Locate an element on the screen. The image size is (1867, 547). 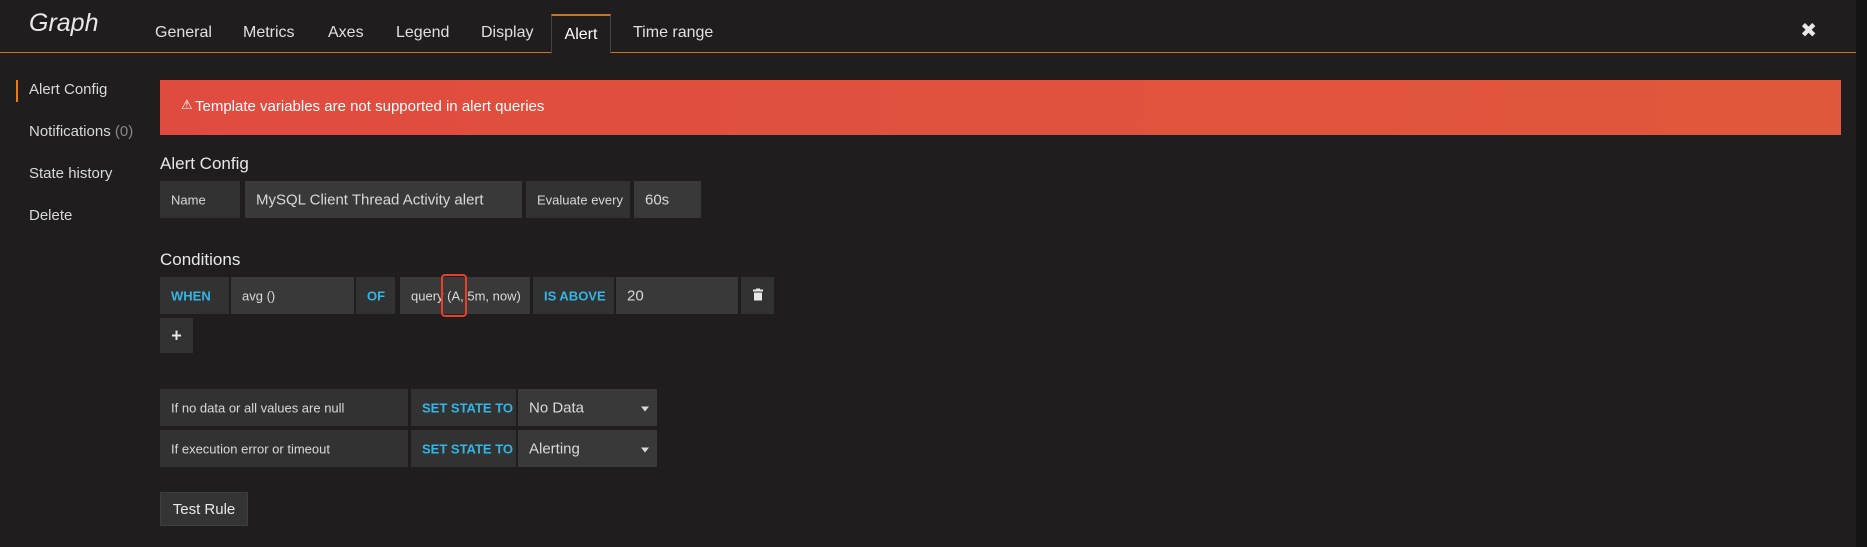
close-icon: ✖ is located at coordinates (1808, 30).